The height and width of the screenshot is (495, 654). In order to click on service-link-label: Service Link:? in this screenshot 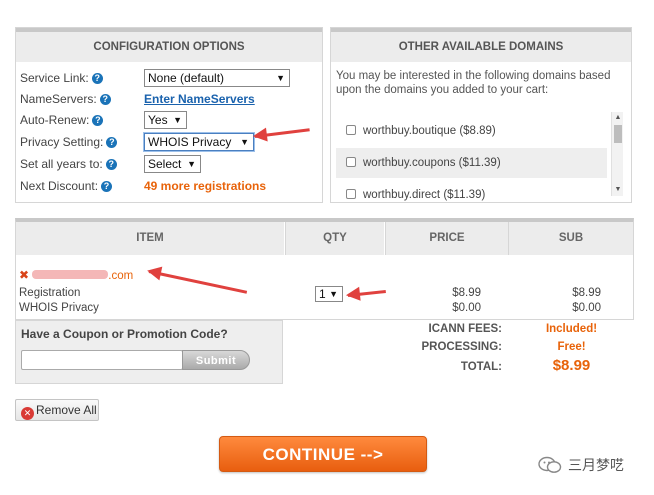, I will do `click(61, 78)`.